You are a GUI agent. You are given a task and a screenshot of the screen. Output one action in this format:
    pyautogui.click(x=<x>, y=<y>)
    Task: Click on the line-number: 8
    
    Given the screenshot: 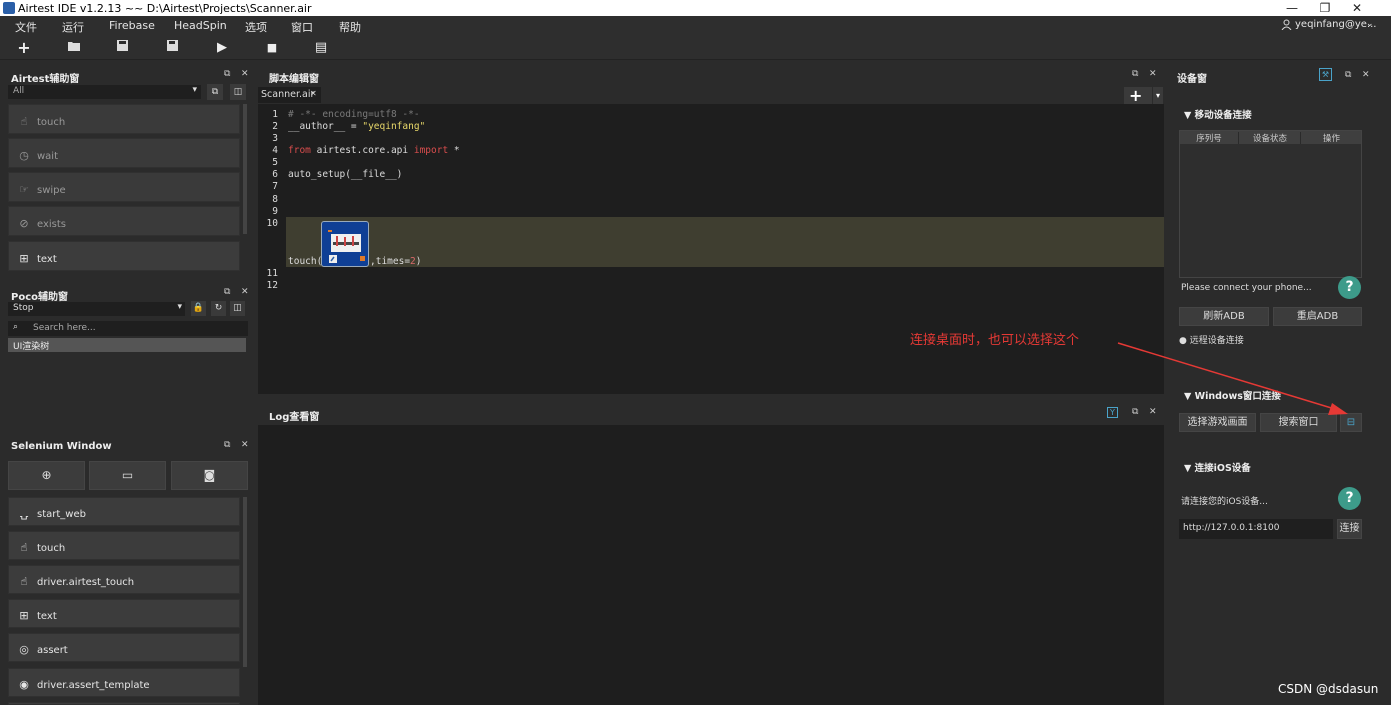 What is the action you would take?
    pyautogui.click(x=275, y=199)
    